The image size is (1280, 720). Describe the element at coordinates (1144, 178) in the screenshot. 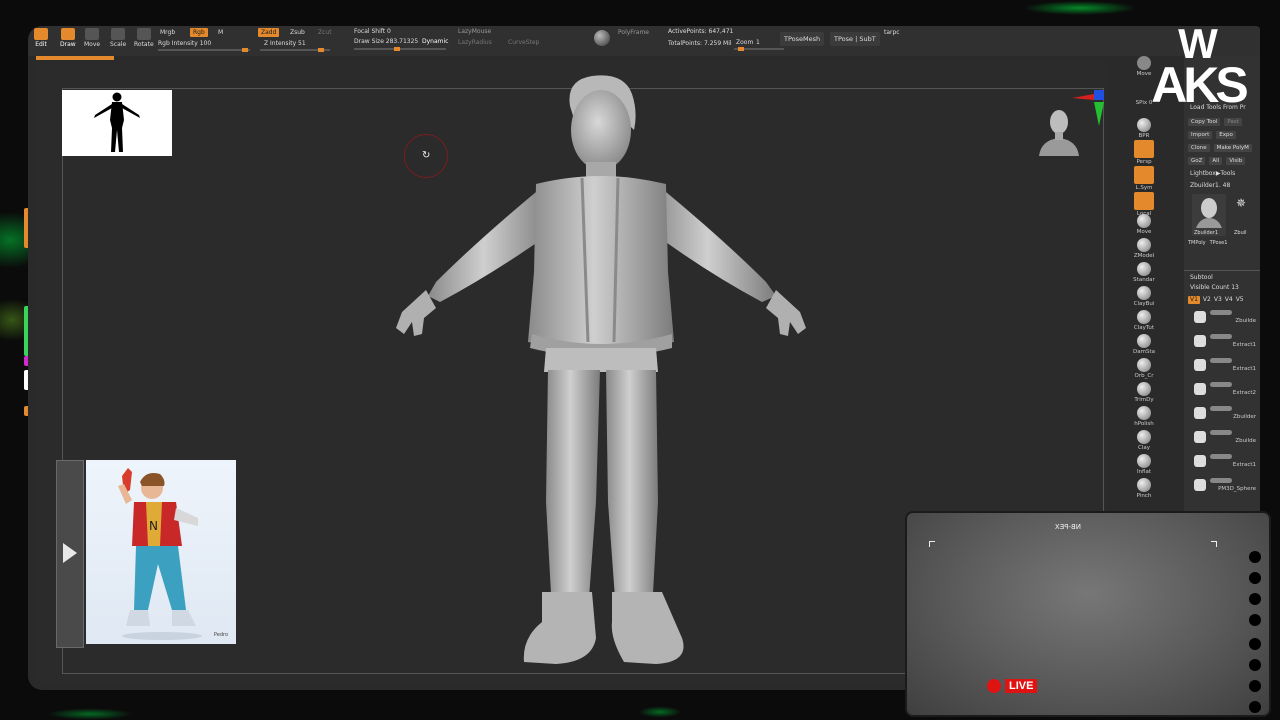

I see `lsym-button: L.Sym` at that location.